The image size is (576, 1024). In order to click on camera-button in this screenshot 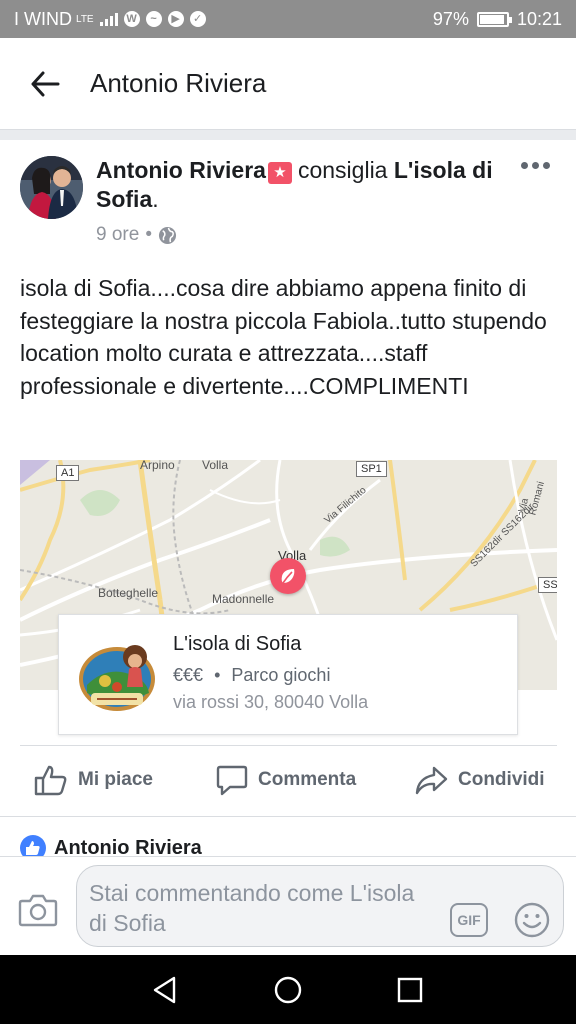, I will do `click(38, 910)`.